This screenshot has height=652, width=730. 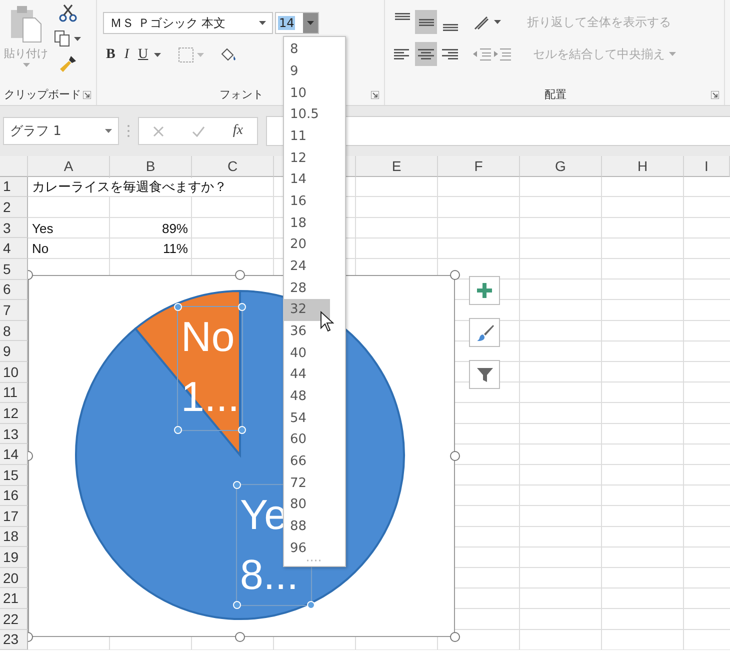 What do you see at coordinates (175, 248) in the screenshot?
I see `table-cell: 11%` at bounding box center [175, 248].